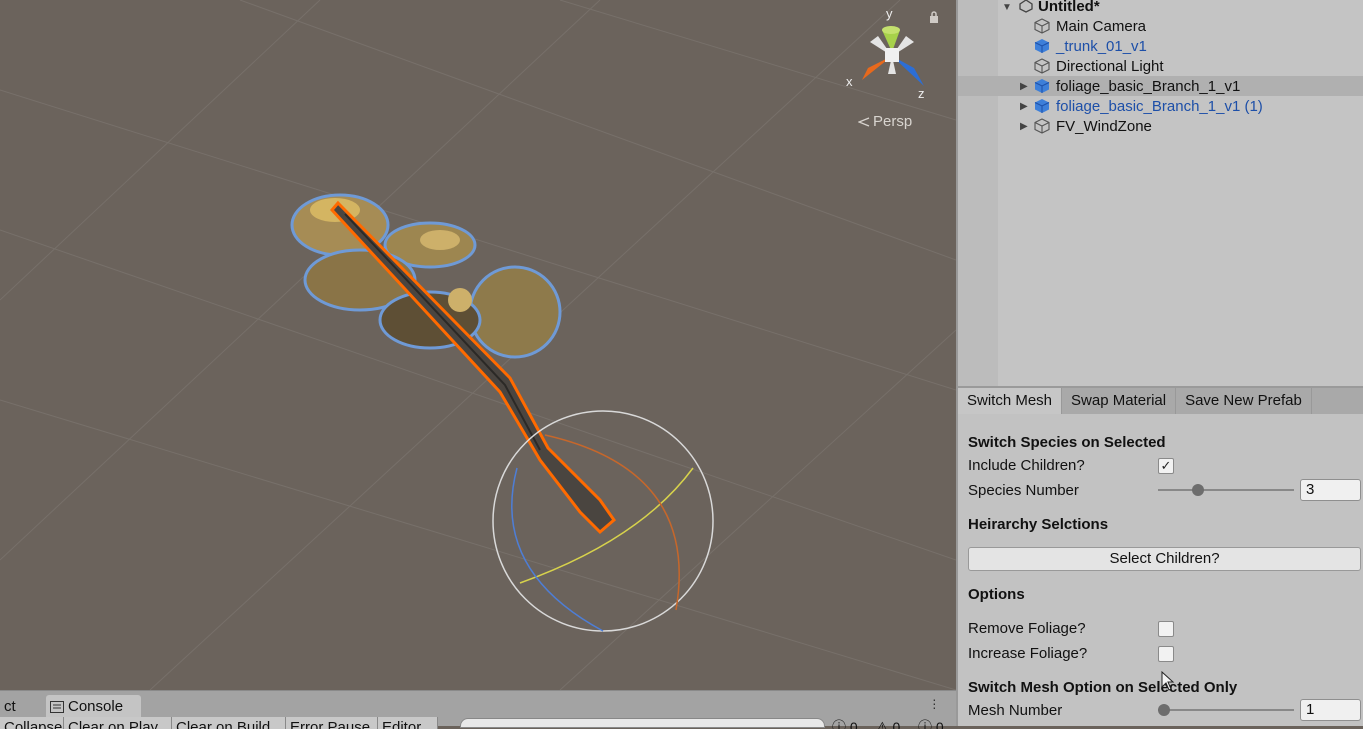 This screenshot has height=729, width=1363. I want to click on hierarchy-item: ▶ foliage_basic_Branch_1_v1 (1), so click(1160, 106).